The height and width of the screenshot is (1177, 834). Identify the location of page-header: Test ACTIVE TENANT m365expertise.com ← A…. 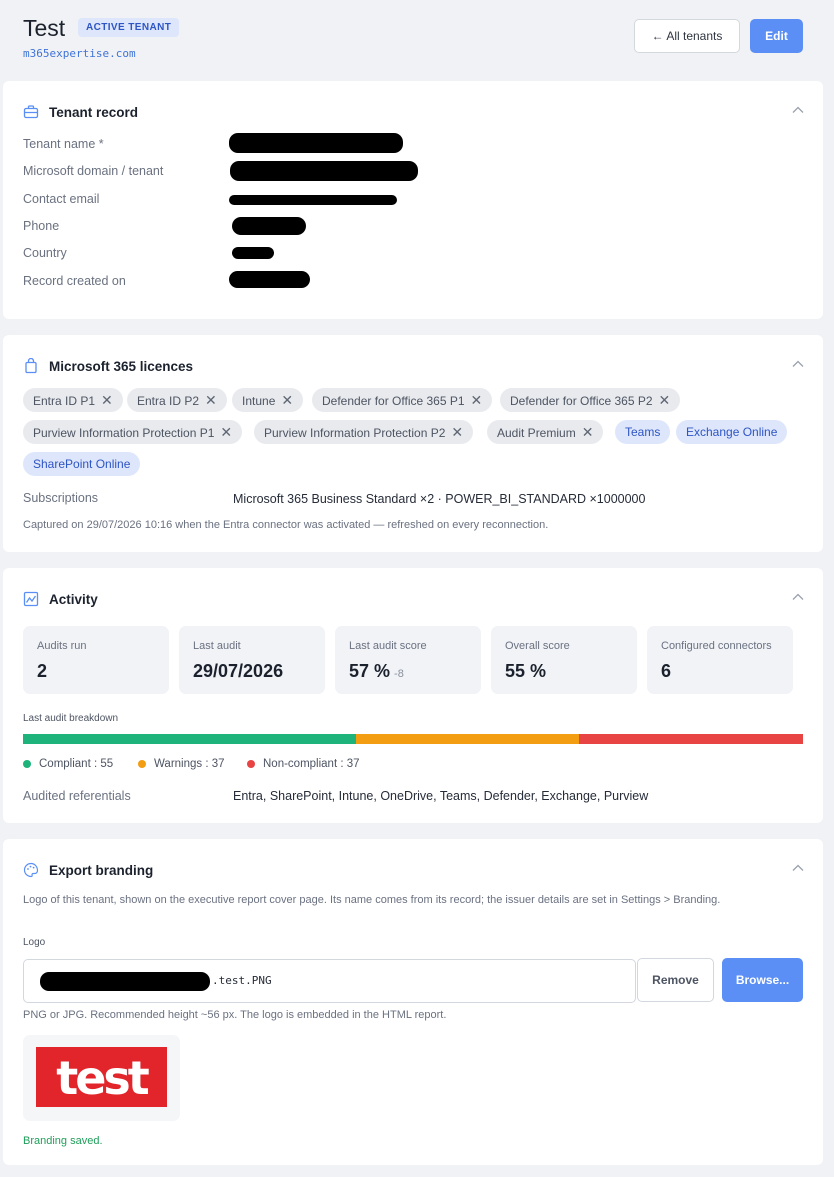
(417, 40).